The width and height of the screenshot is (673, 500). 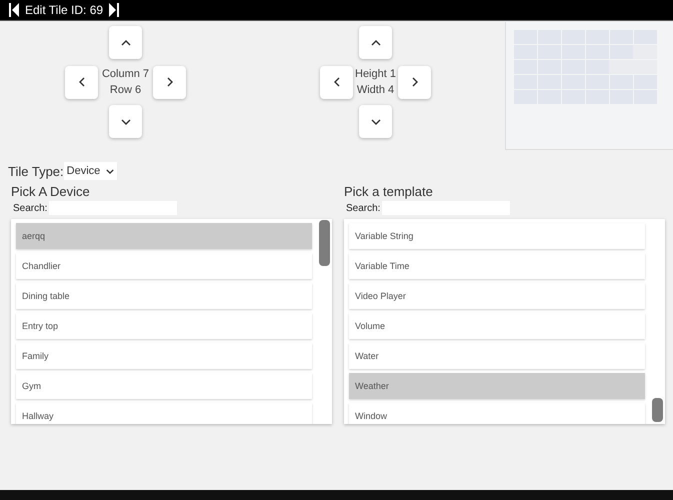 What do you see at coordinates (114, 10) in the screenshot?
I see `skip-forward-icon` at bounding box center [114, 10].